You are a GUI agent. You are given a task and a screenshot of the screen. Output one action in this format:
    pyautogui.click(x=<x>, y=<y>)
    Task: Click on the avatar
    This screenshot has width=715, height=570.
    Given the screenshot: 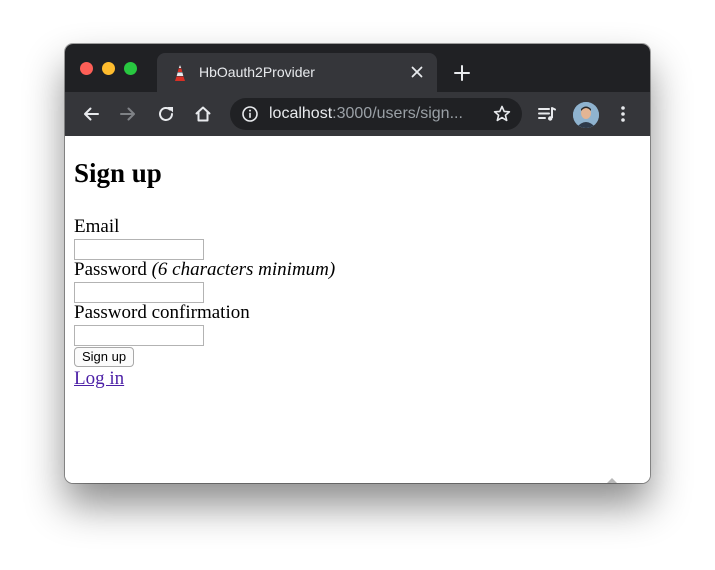 What is the action you would take?
    pyautogui.click(x=586, y=115)
    